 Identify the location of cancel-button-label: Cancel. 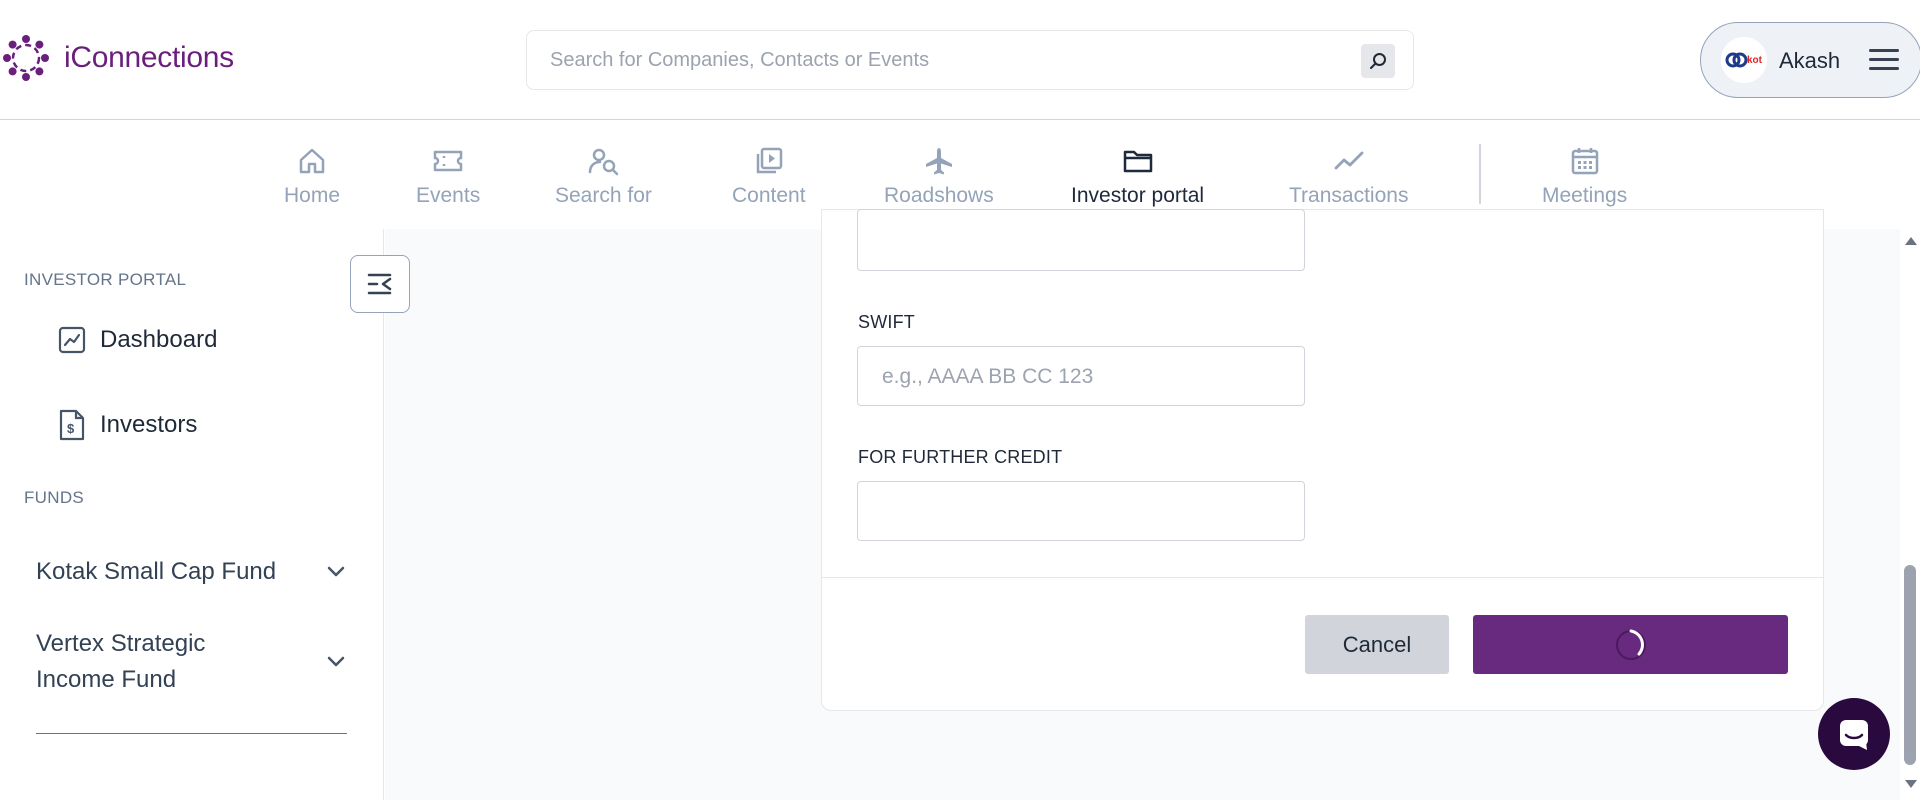
(1377, 644).